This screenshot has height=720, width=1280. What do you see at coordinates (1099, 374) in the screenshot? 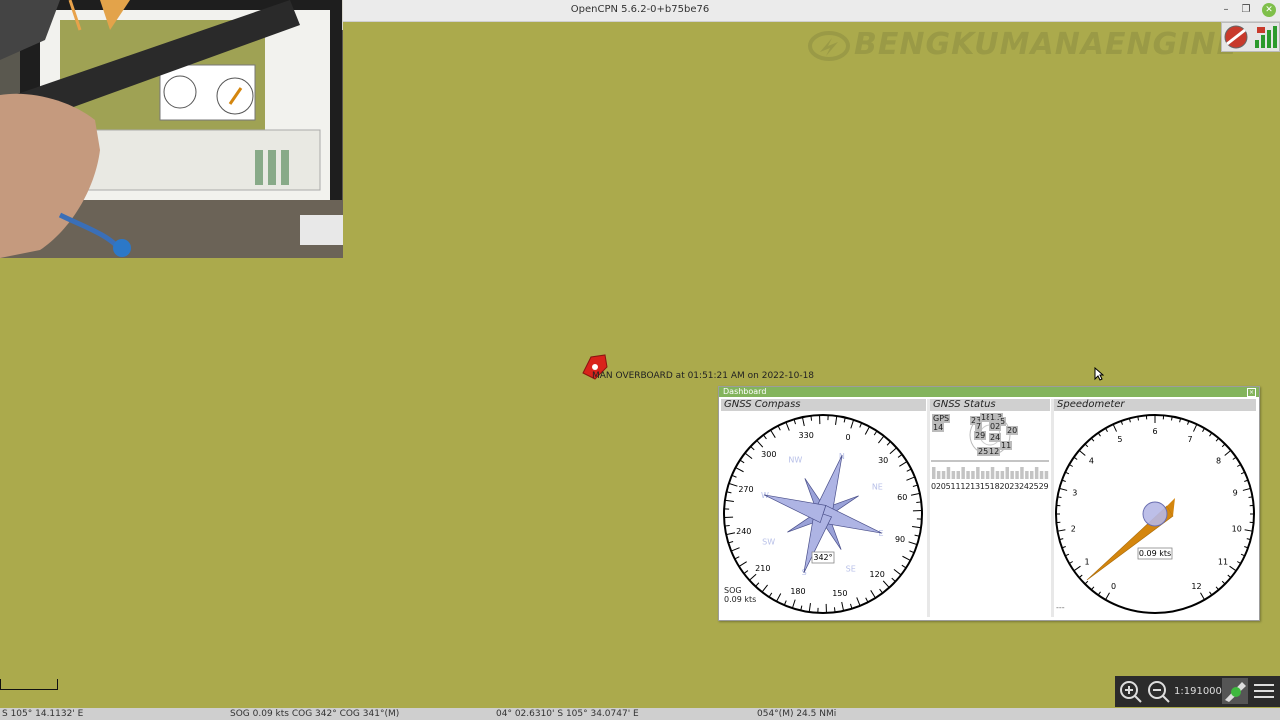
I see `mouse-cursor-icon` at bounding box center [1099, 374].